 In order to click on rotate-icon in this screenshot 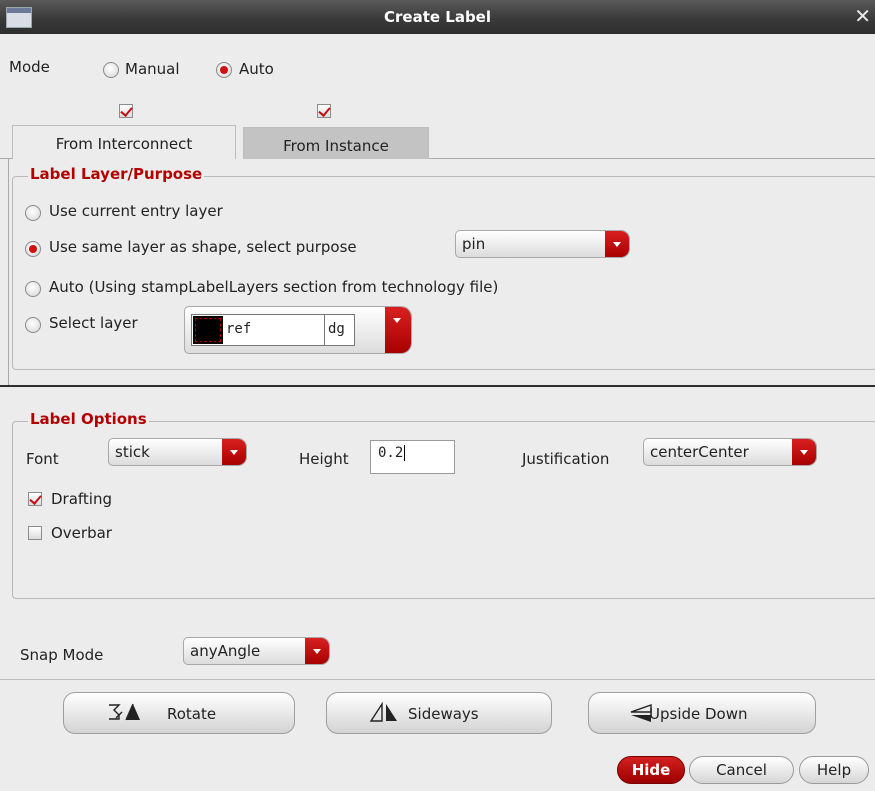, I will do `click(125, 714)`.